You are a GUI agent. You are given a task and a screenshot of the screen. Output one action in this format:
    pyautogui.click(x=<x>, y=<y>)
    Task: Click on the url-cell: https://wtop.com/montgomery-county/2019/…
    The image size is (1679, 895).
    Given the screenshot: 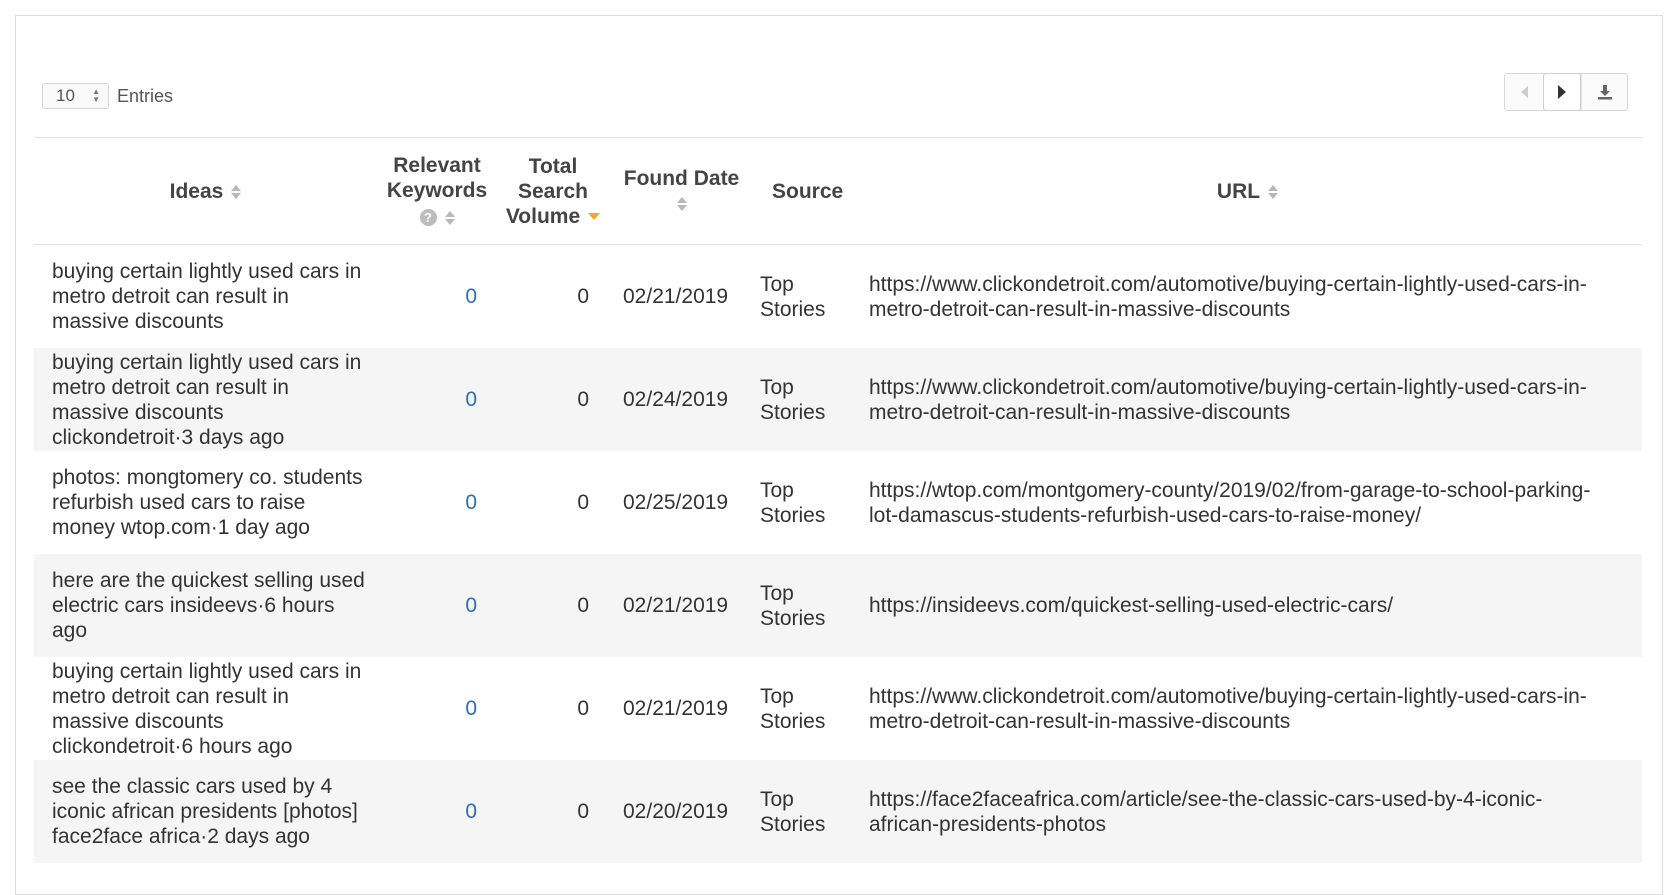 What is the action you would take?
    pyautogui.click(x=1230, y=502)
    